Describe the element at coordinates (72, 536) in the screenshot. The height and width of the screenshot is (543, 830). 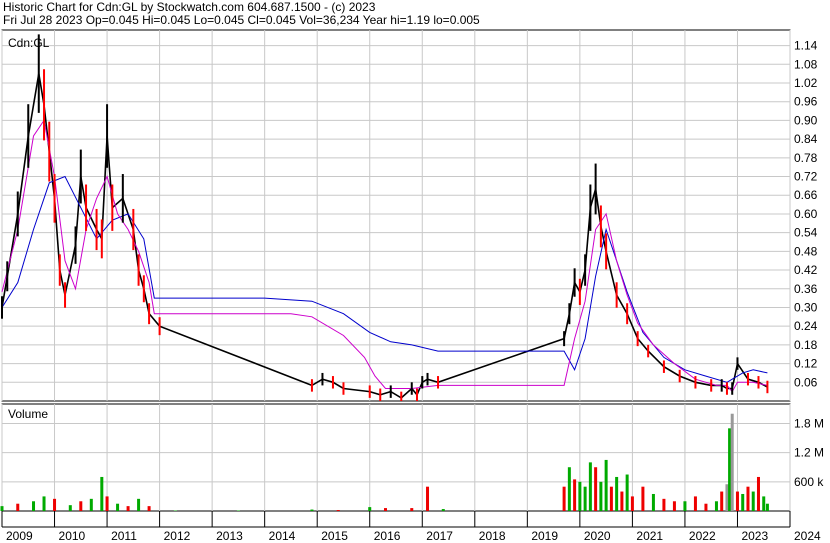
I see `x-tick-label: 2010` at that location.